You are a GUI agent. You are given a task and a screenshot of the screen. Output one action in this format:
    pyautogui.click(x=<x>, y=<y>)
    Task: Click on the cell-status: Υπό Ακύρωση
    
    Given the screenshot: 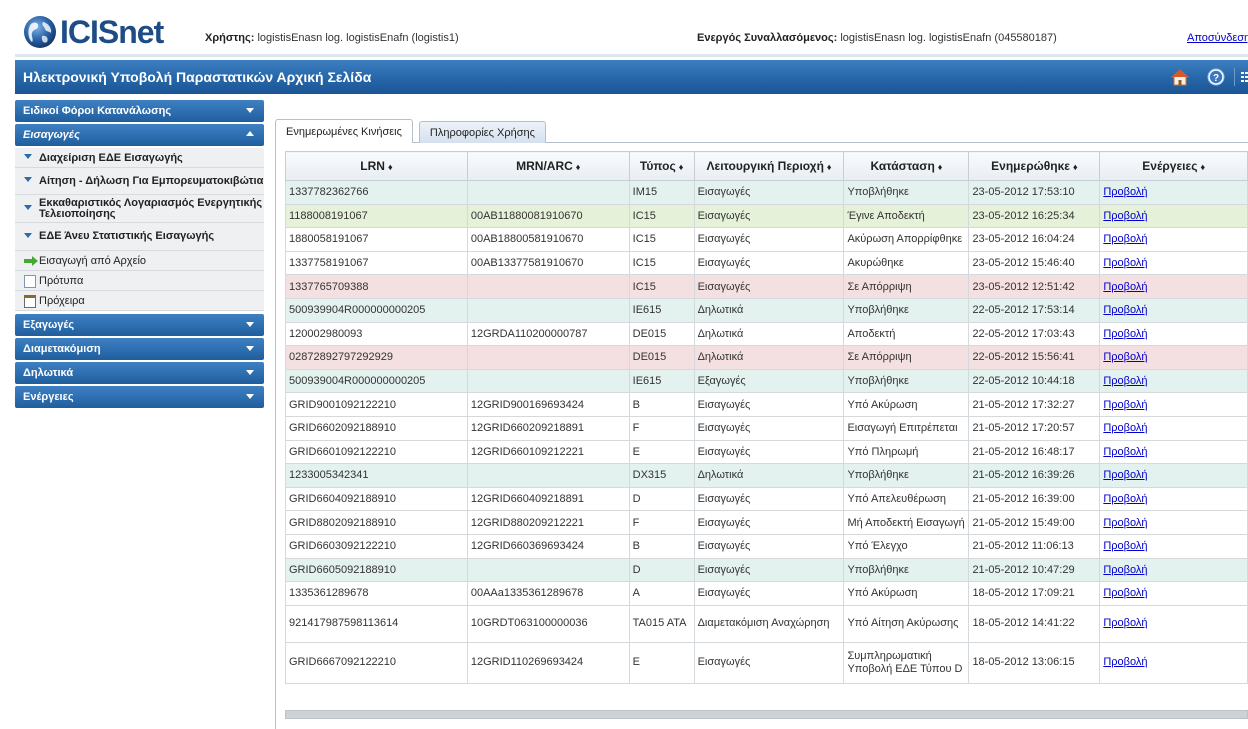 What is the action you would take?
    pyautogui.click(x=906, y=404)
    